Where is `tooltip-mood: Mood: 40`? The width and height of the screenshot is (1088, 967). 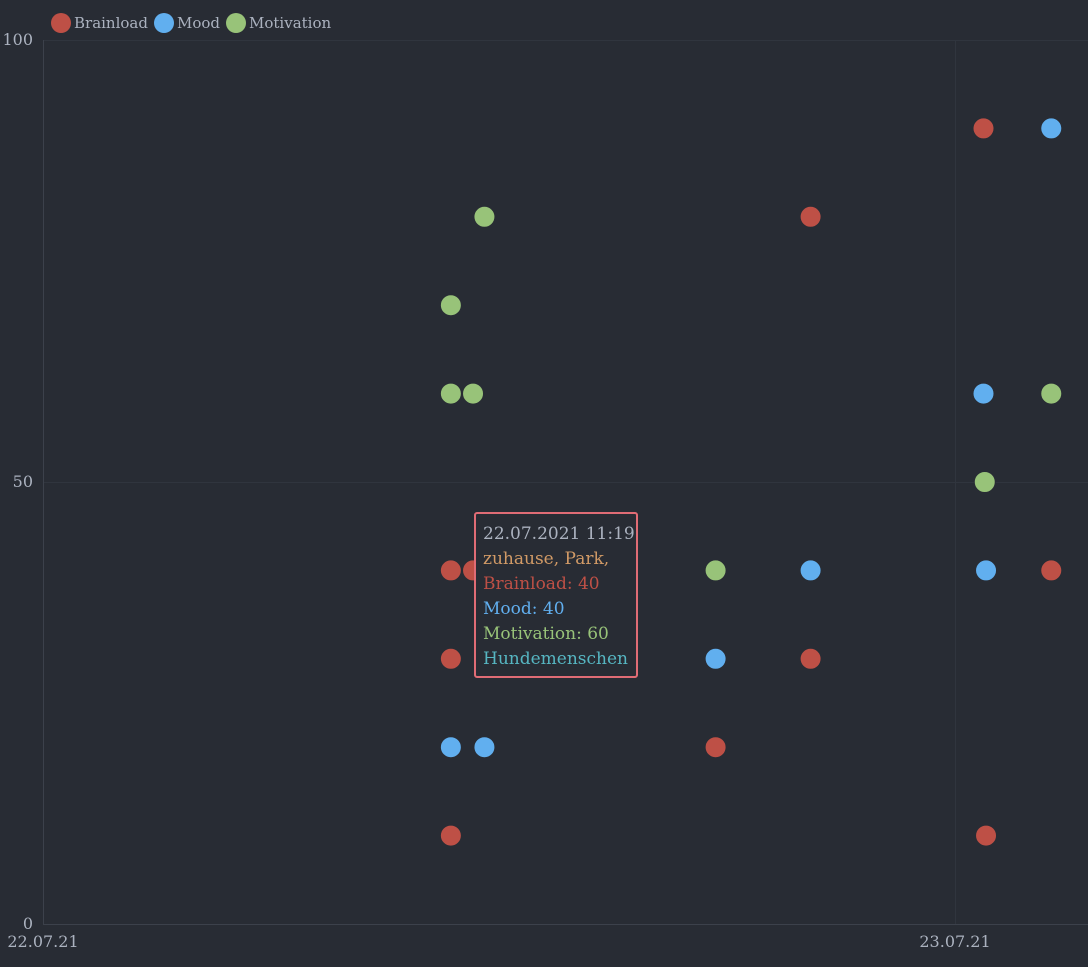
tooltip-mood: Mood: 40 is located at coordinates (524, 609).